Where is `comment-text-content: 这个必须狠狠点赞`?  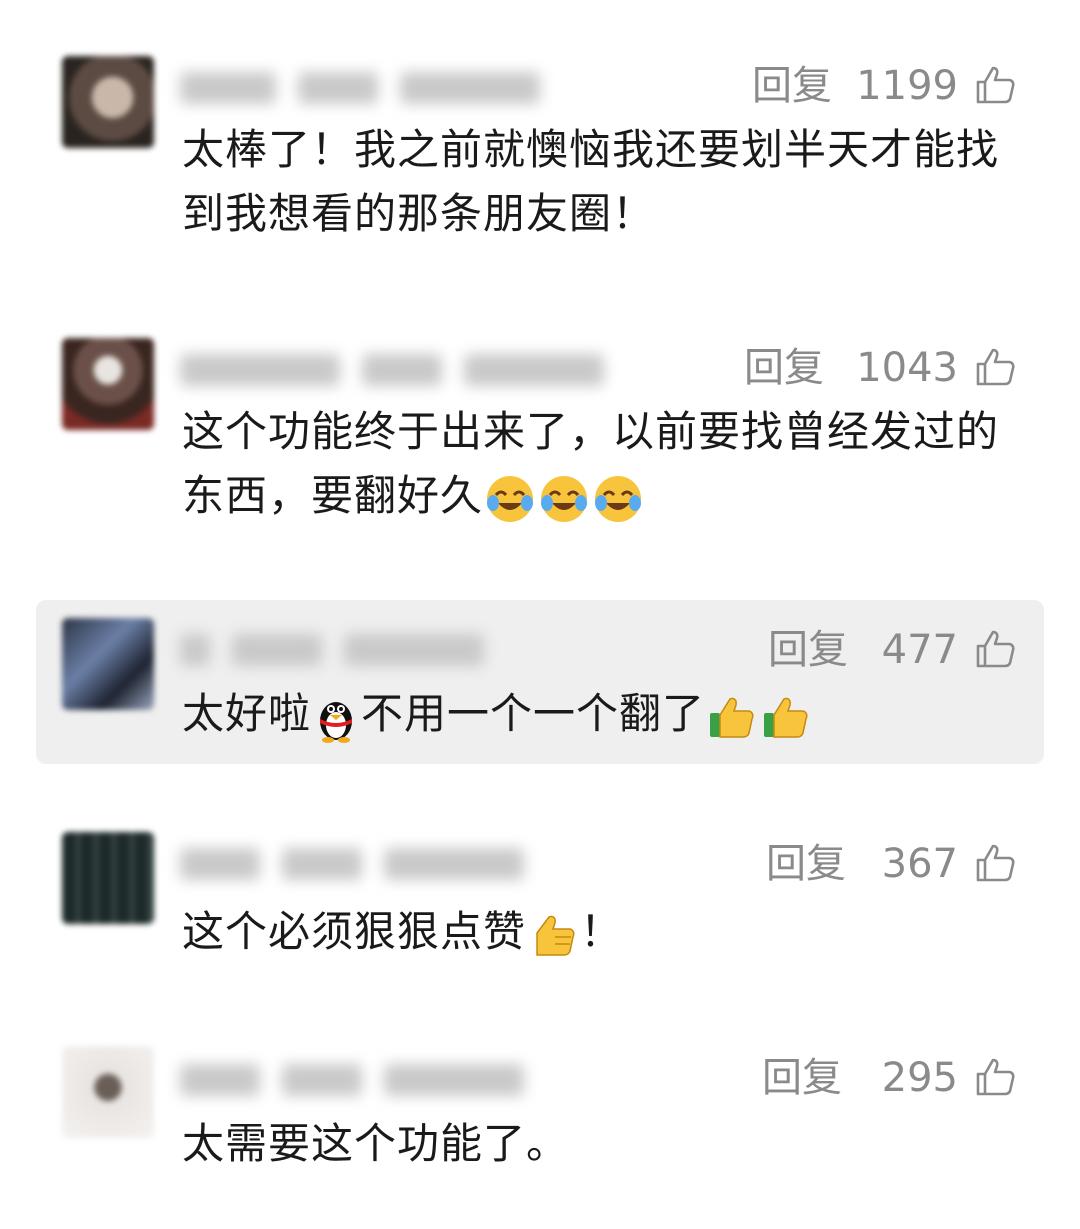 comment-text-content: 这个必须狠狠点赞 is located at coordinates (354, 931).